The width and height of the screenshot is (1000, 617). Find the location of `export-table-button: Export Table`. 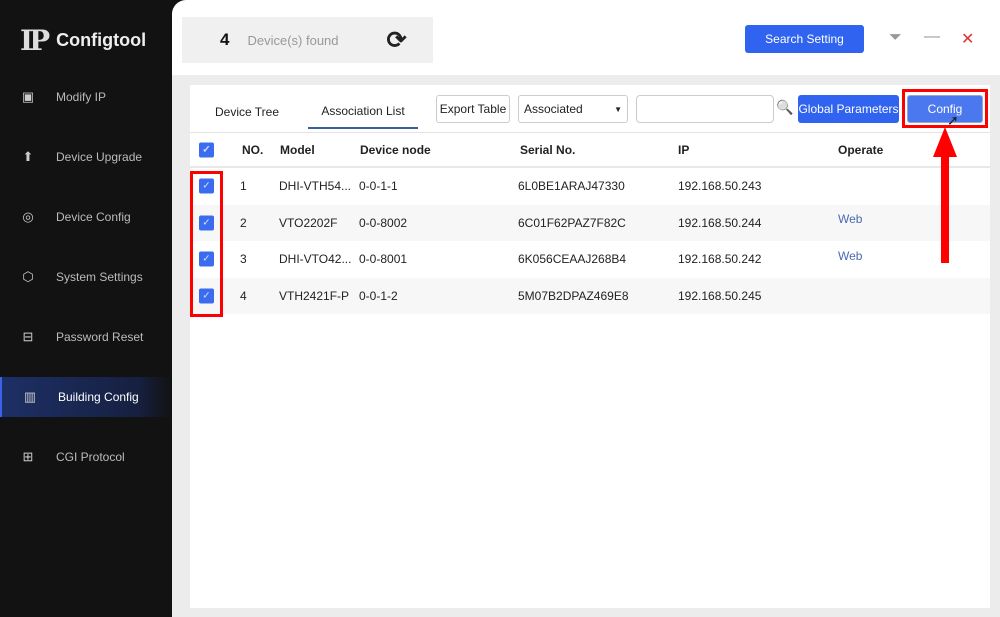

export-table-button: Export Table is located at coordinates (473, 109).